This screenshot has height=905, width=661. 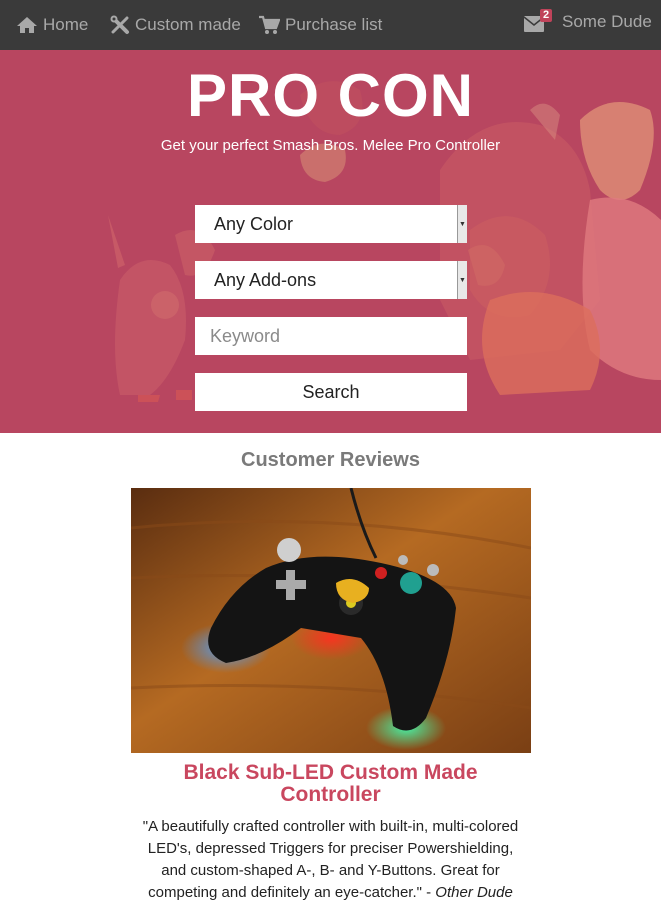 I want to click on nav-purchase-list-link: Purchase list, so click(x=320, y=25).